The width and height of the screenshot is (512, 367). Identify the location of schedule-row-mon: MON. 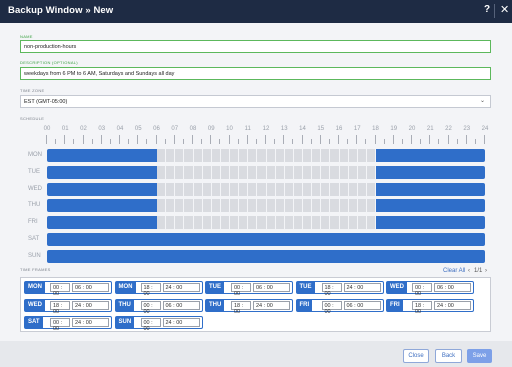
(253, 156).